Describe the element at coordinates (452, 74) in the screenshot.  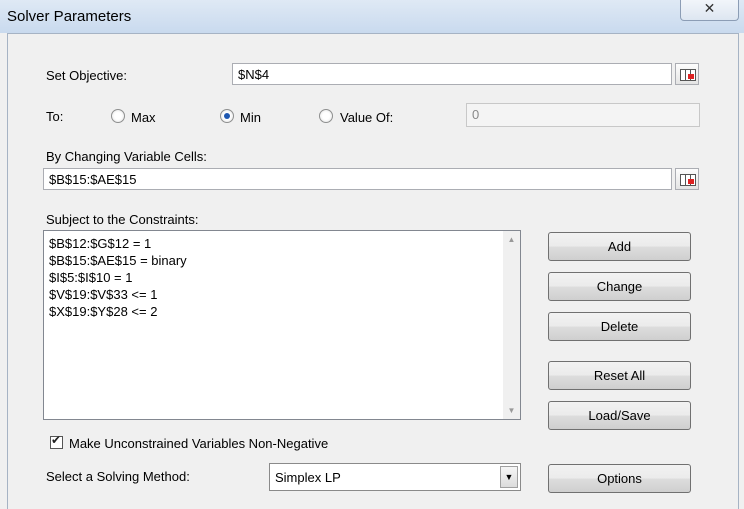
I see `set-objective-input: $N$4` at that location.